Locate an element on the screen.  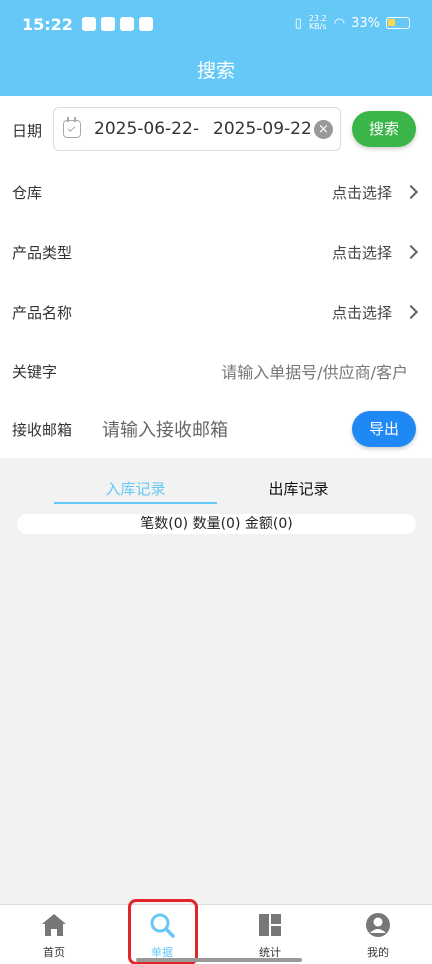
date-label: 日期 is located at coordinates (27, 131).